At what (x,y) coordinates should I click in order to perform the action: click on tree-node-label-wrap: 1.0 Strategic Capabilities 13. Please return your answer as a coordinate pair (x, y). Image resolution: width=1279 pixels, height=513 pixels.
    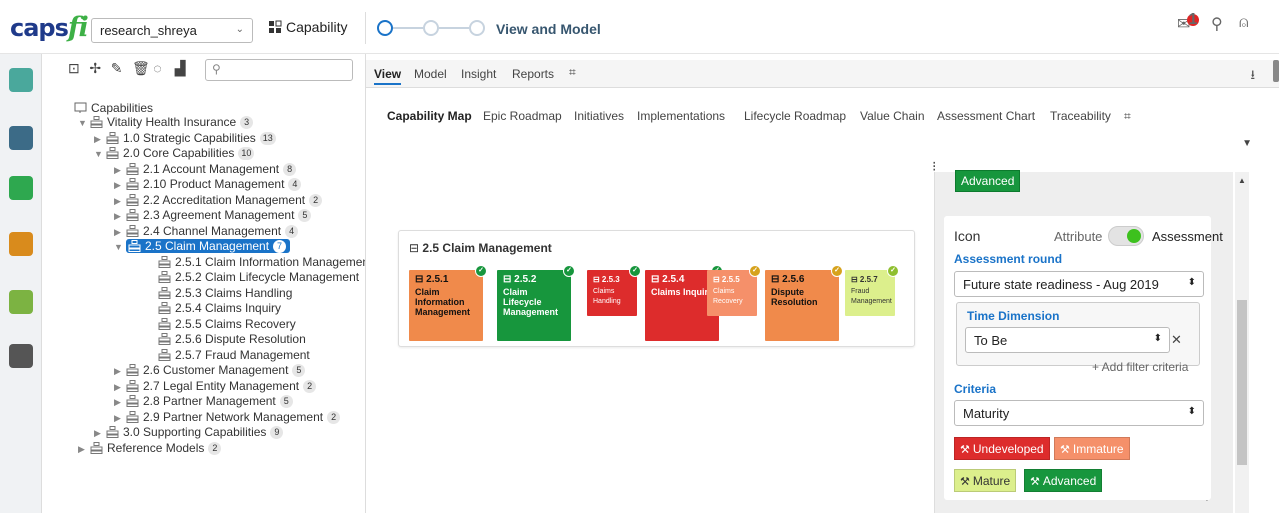
    Looking at the image, I should click on (191, 138).